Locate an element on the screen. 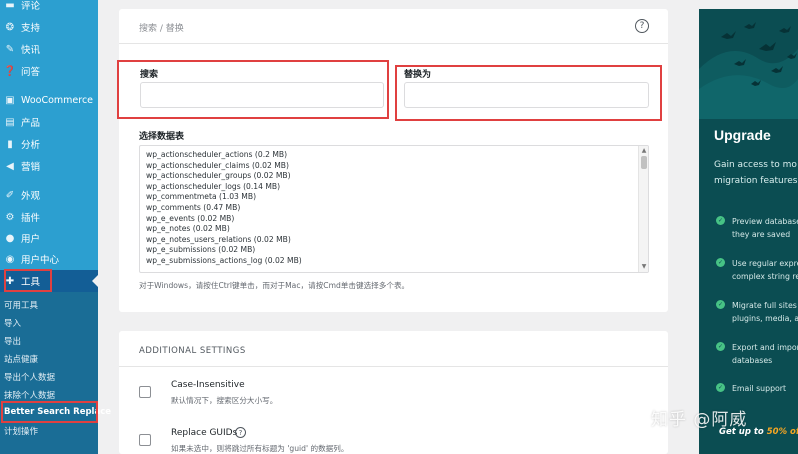 The image size is (798, 454). scroll-up-arrow-icon: ▲ is located at coordinates (644, 151).